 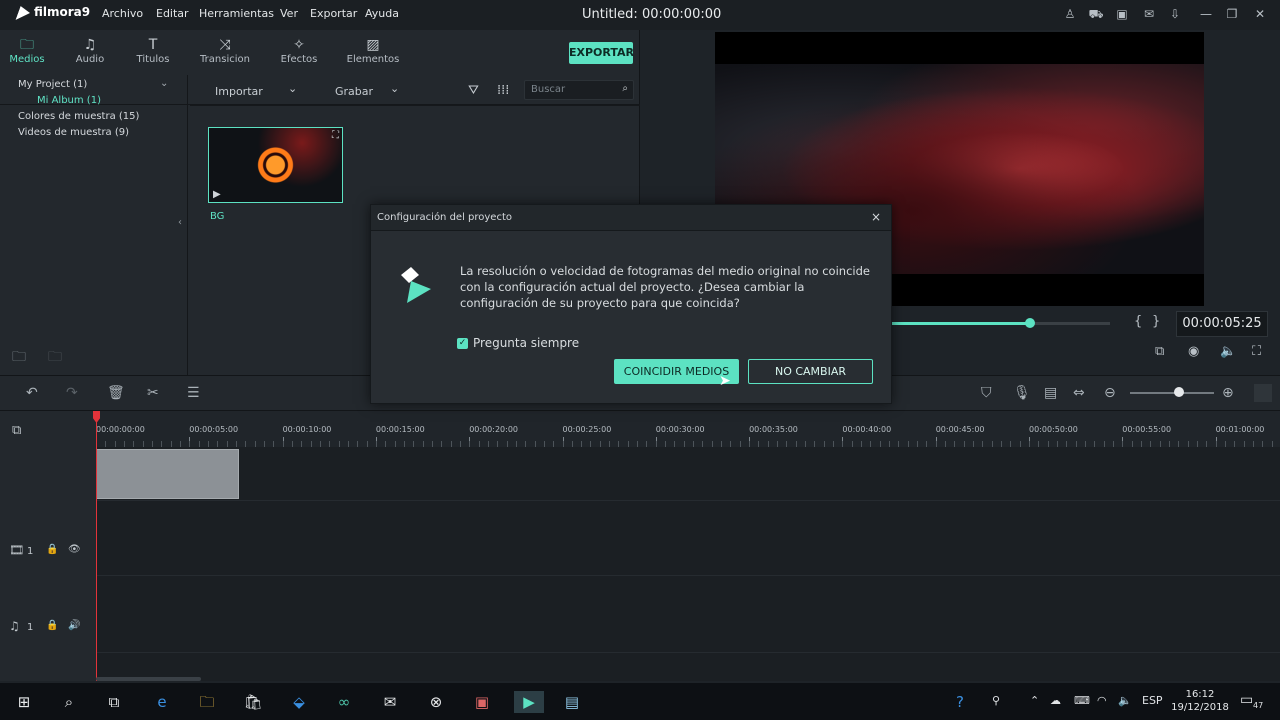 What do you see at coordinates (1260, 14) in the screenshot?
I see `close-icon: ✕` at bounding box center [1260, 14].